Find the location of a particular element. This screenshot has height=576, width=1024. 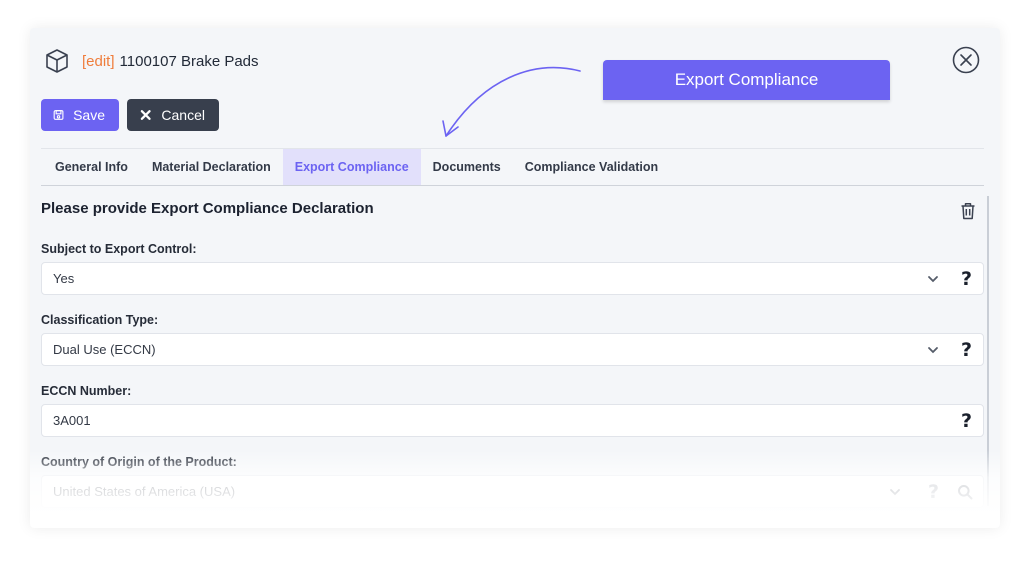

classification-type-select: Dual Use (ECCN) ? is located at coordinates (512, 349).